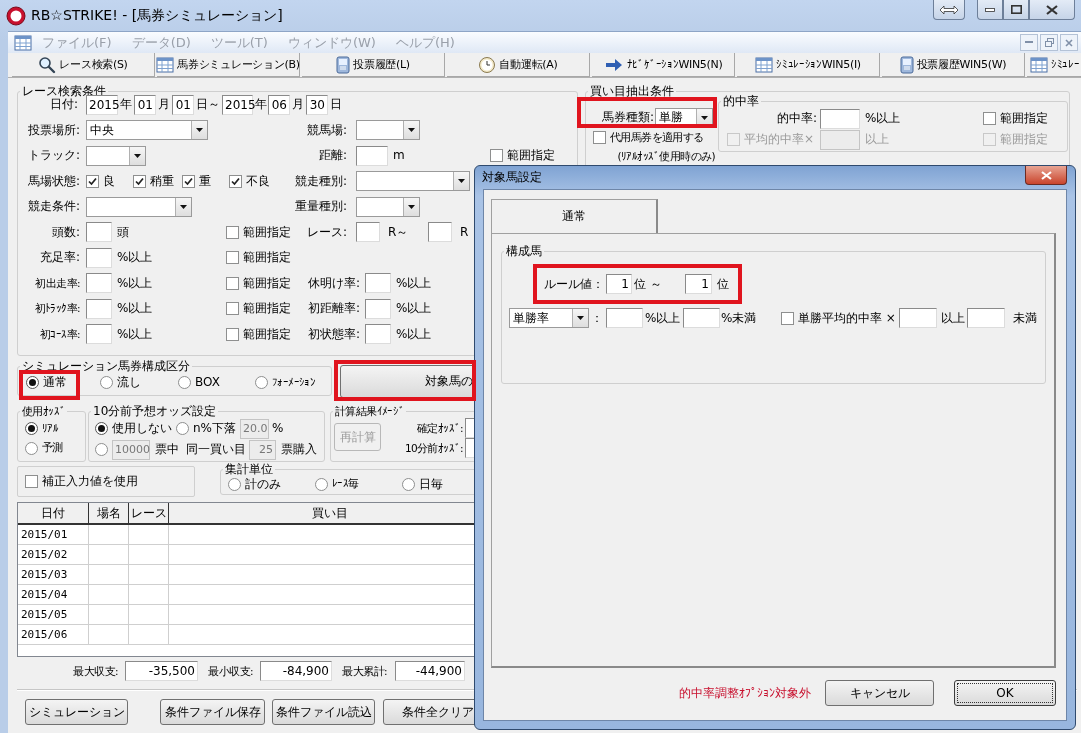 Image resolution: width=1081 pixels, height=733 pixels. Describe the element at coordinates (373, 65) in the screenshot. I see `toolbar-button: 投票履歴(L)` at that location.